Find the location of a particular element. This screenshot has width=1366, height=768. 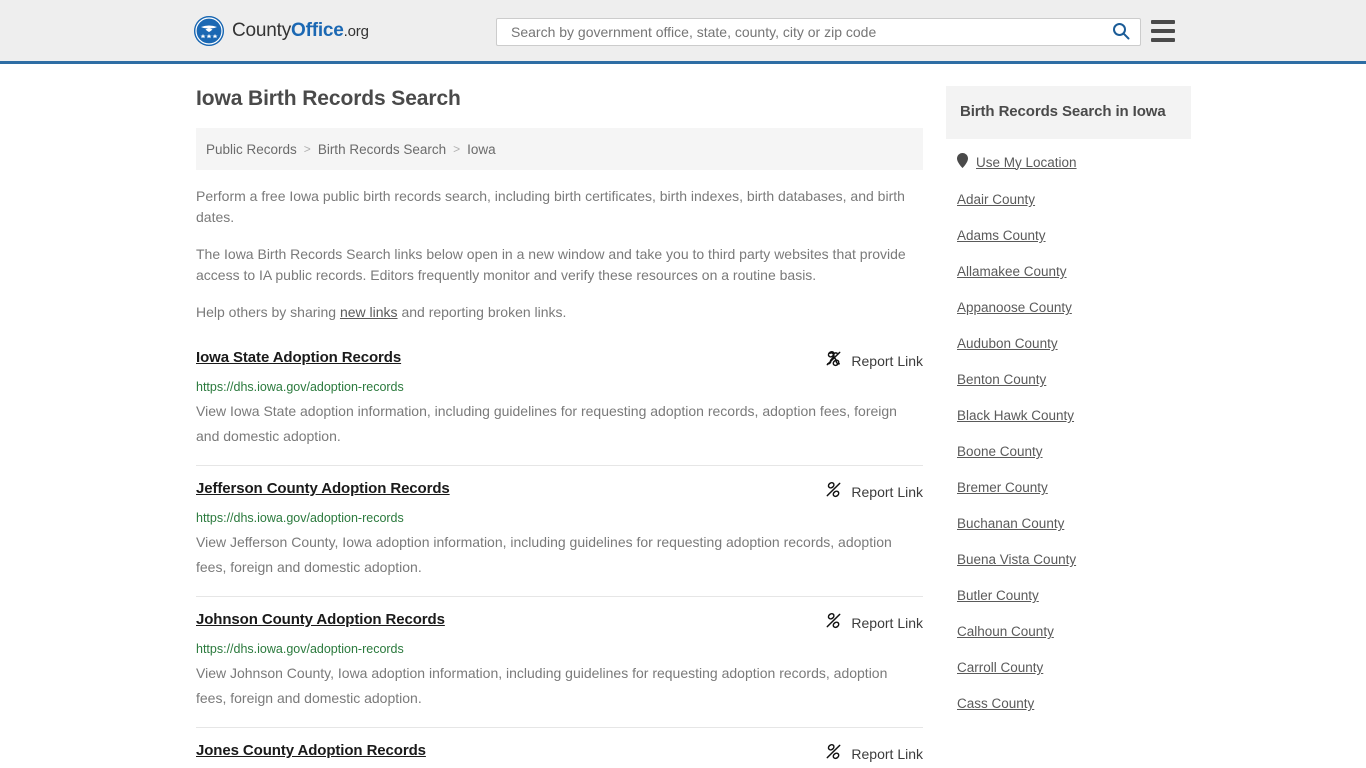

county-link: Calhoun County is located at coordinates (1005, 631).